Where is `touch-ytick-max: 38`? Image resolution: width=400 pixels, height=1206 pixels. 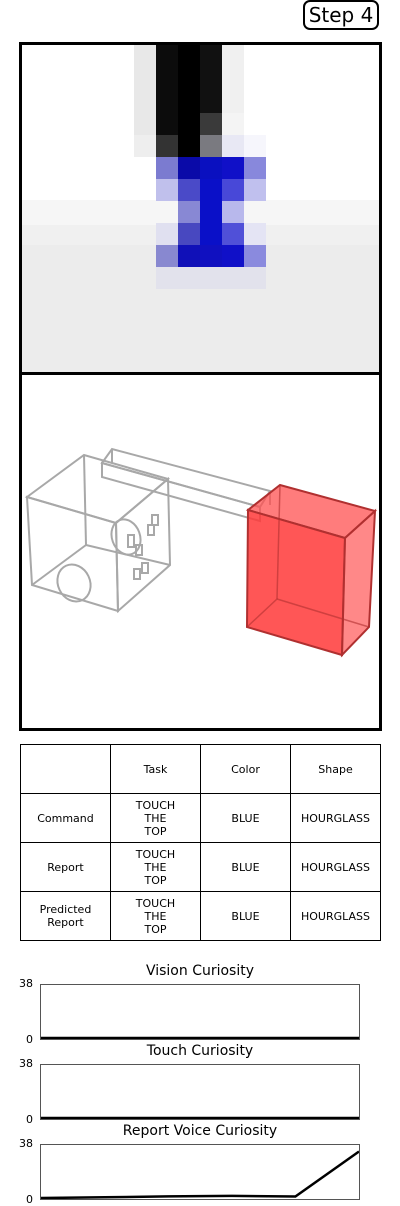
touch-ytick-max: 38 is located at coordinates (26, 1063).